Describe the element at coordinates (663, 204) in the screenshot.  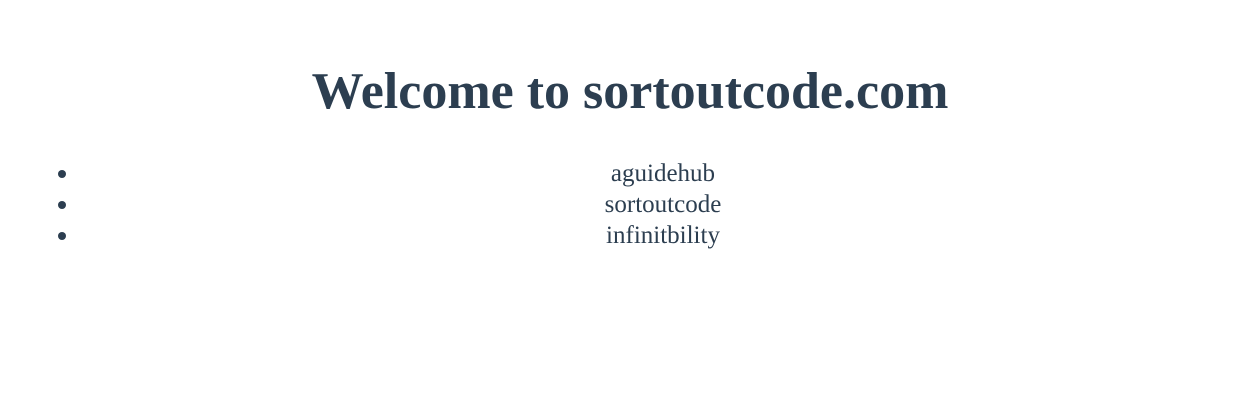
I see `list-item-label: sortoutcode` at that location.